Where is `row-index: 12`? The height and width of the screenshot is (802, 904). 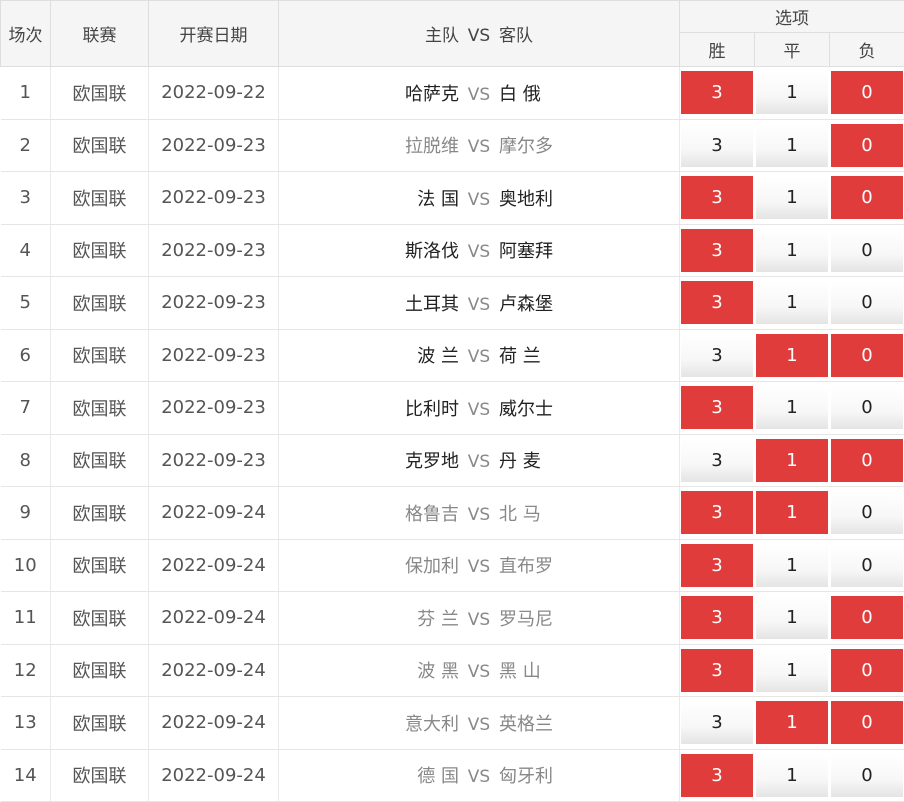
row-index: 12 is located at coordinates (26, 670).